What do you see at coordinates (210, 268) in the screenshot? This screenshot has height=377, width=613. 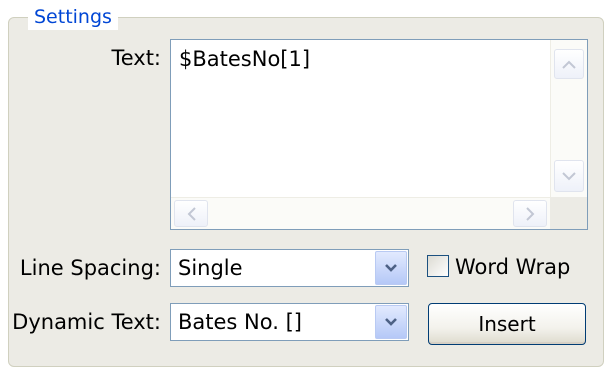 I see `line-spacing-value: Single` at bounding box center [210, 268].